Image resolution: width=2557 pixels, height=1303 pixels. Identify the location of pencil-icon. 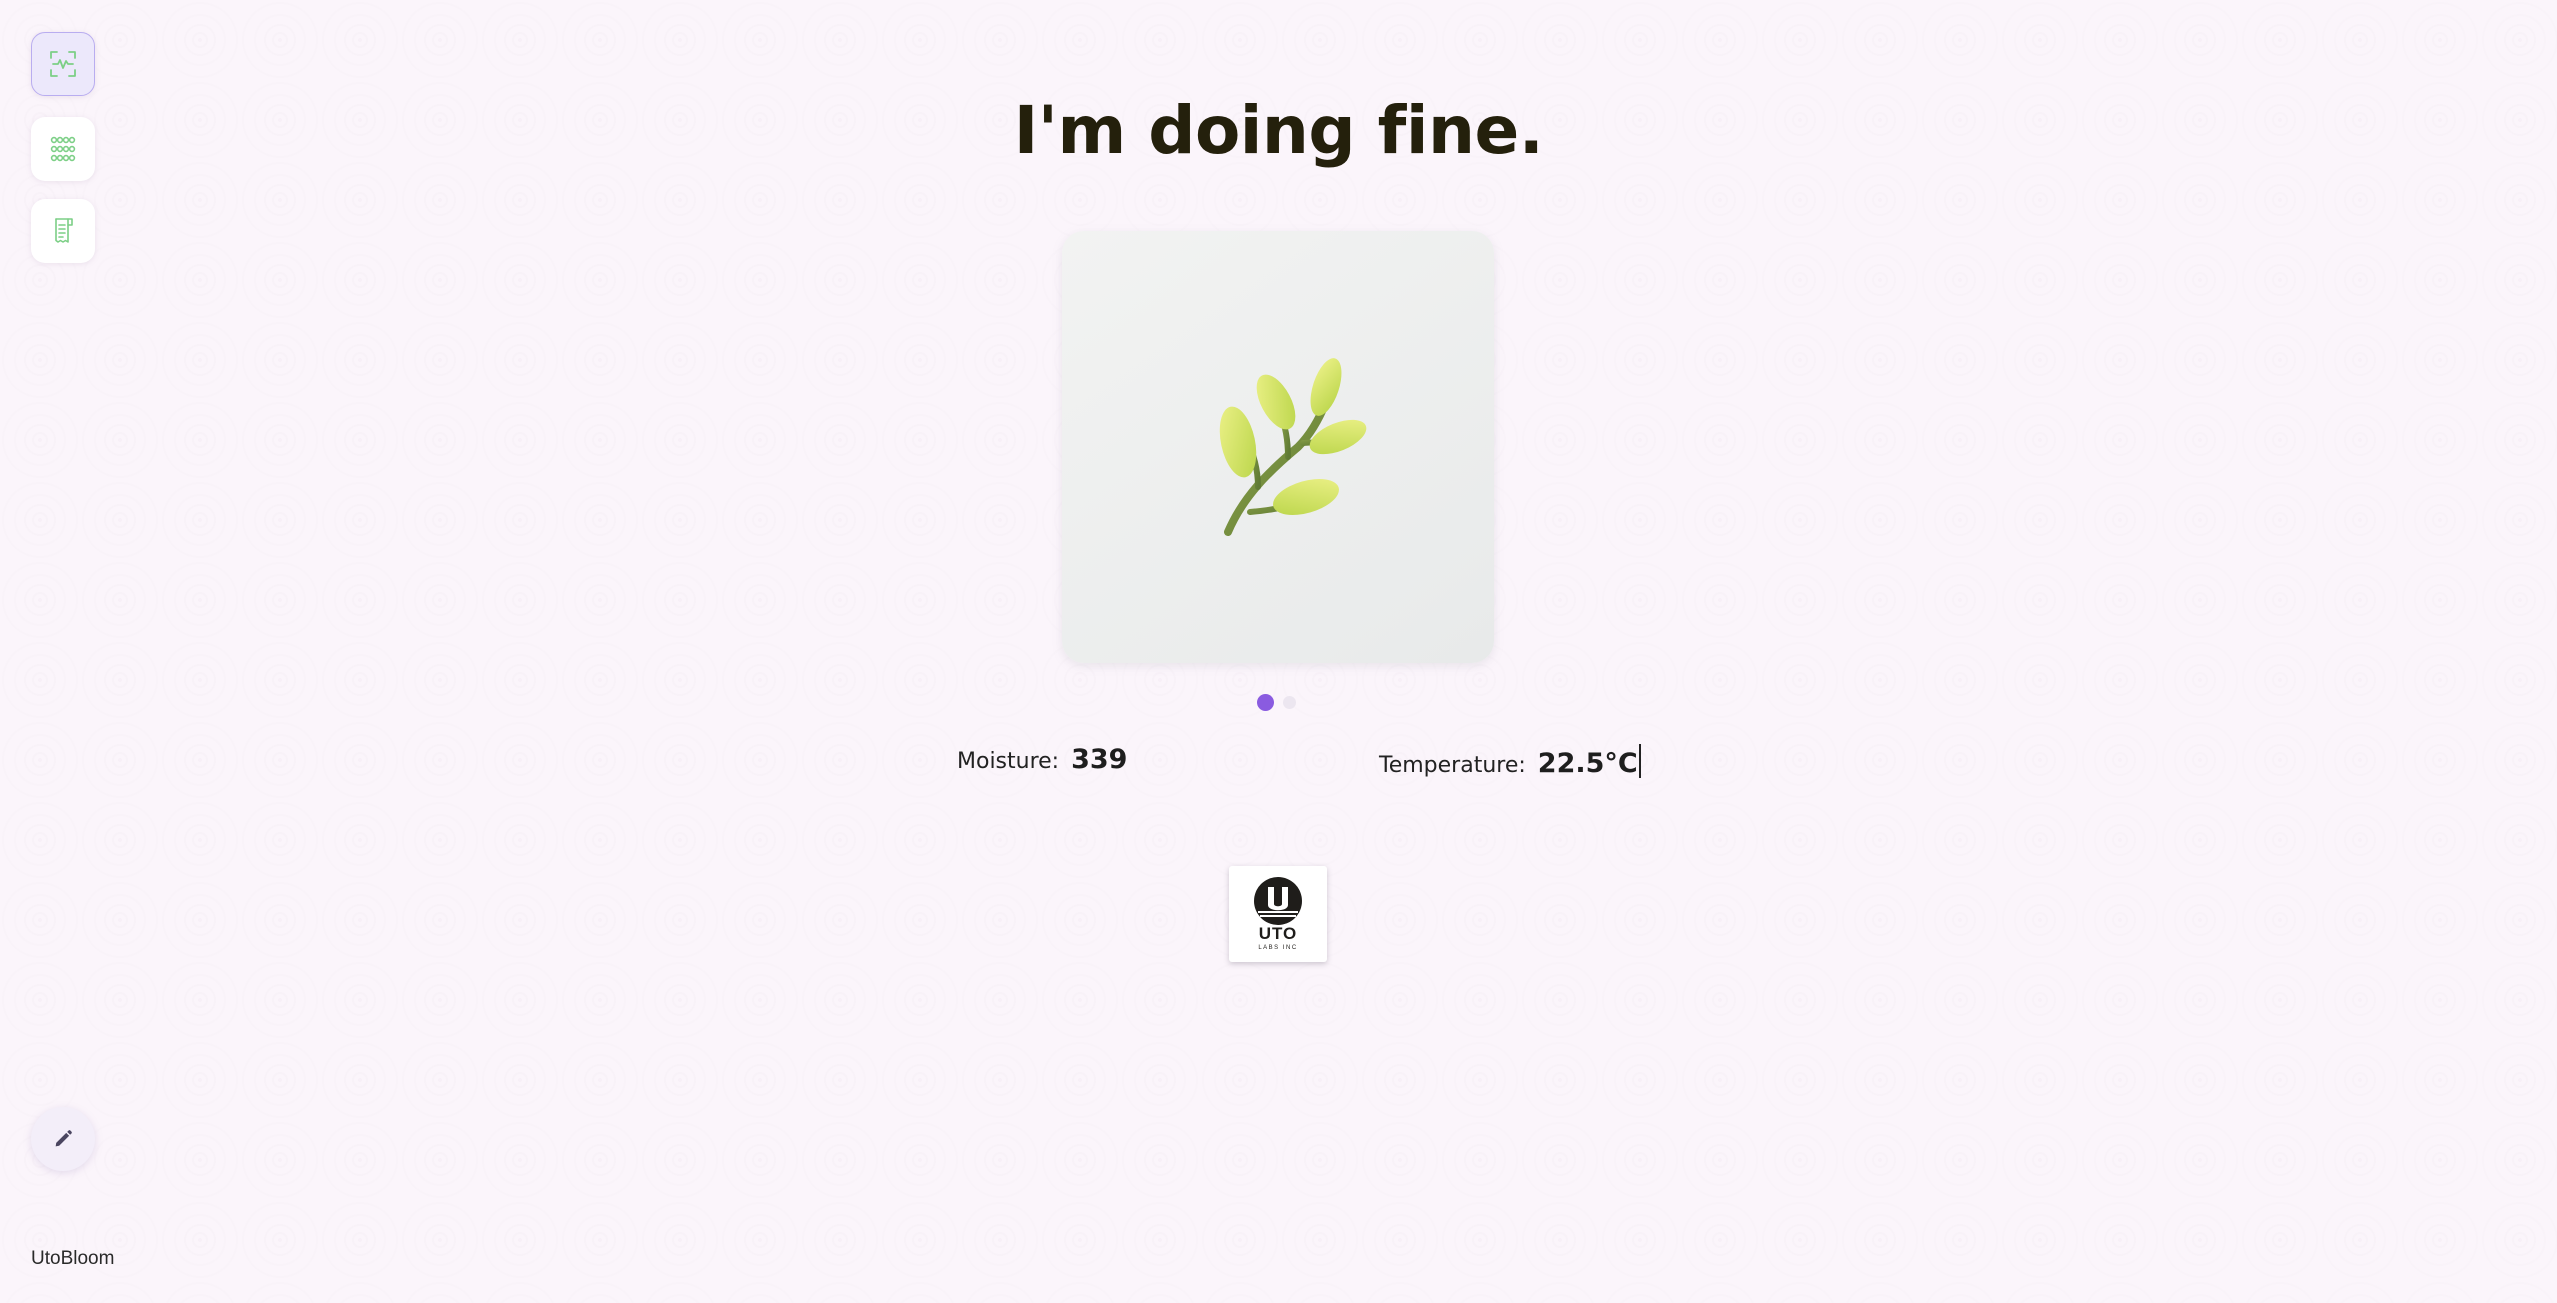
(63, 1138).